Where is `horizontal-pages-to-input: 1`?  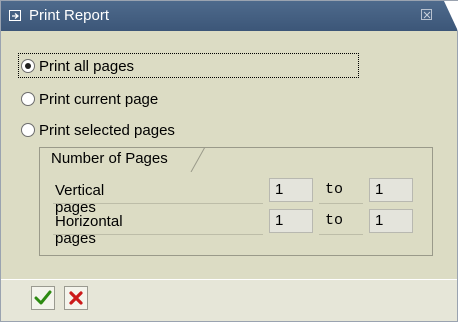
horizontal-pages-to-input: 1 is located at coordinates (391, 221).